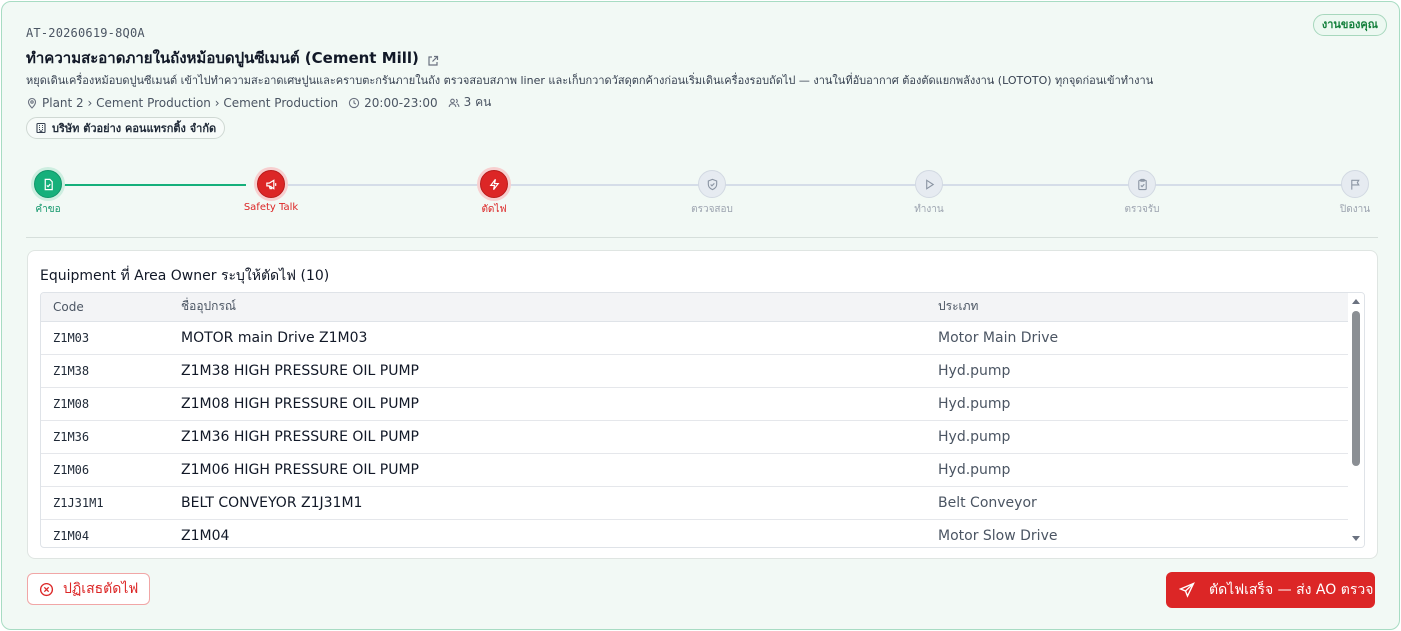  I want to click on file-check-icon, so click(48, 184).